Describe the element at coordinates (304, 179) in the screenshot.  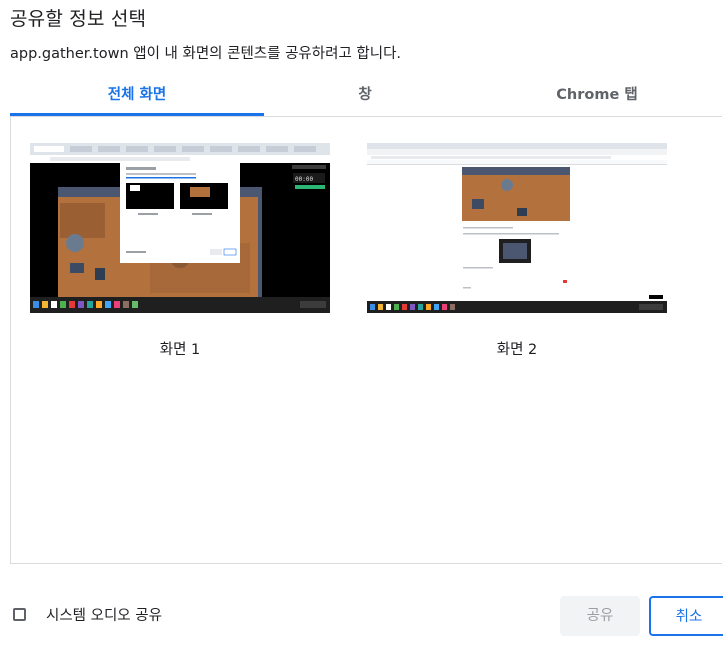
I see `svg-text: 00:00` at that location.